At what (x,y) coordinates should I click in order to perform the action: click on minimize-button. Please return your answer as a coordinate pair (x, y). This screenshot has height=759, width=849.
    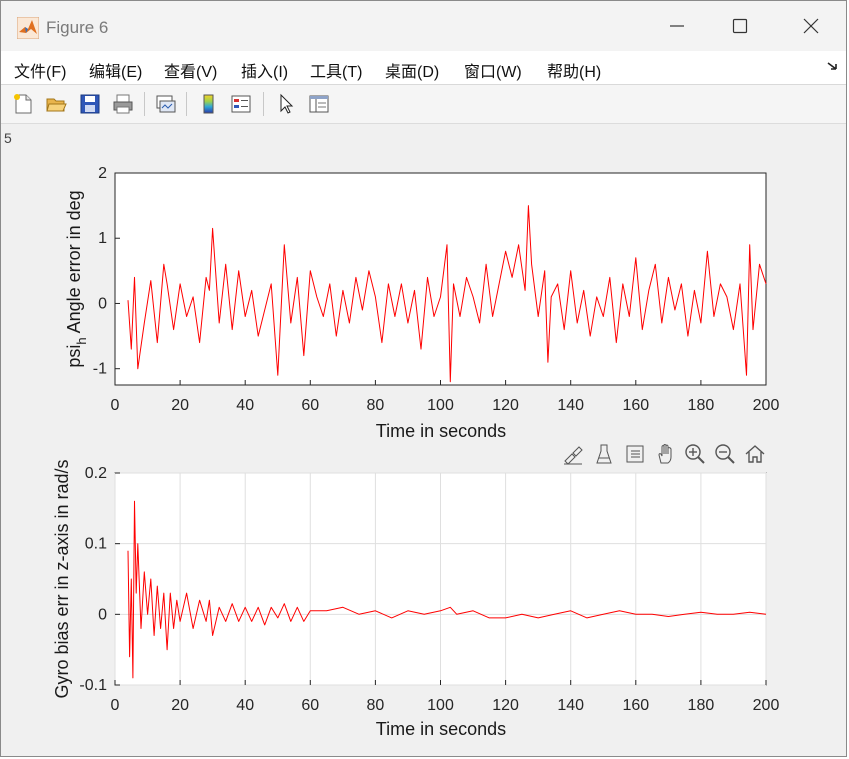
    Looking at the image, I should click on (677, 26).